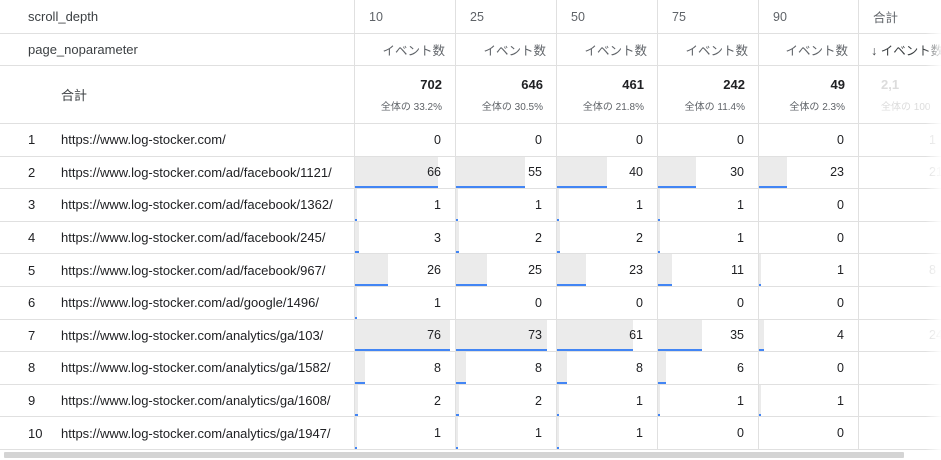 Image resolution: width=941 pixels, height=460 pixels. What do you see at coordinates (505, 49) in the screenshot?
I see `metric-header-25: イベント数` at bounding box center [505, 49].